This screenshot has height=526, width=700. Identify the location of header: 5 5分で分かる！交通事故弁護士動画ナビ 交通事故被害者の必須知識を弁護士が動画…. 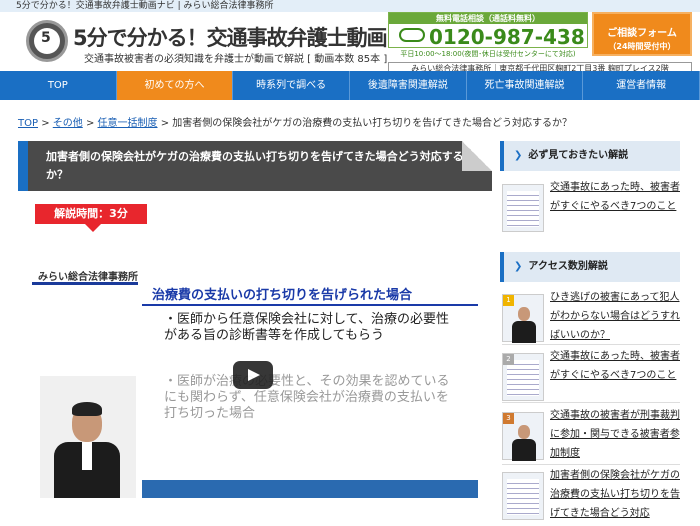
(350, 44).